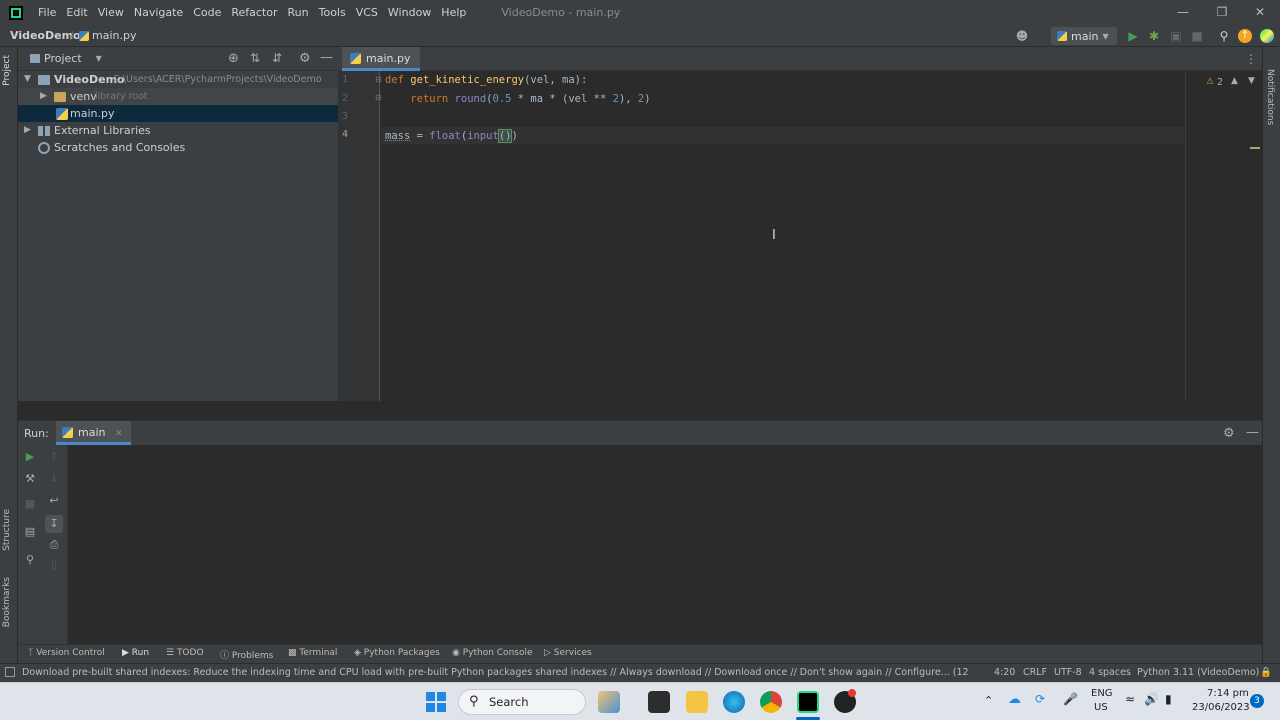 This screenshot has width=1280, height=720. Describe the element at coordinates (66, 653) in the screenshot. I see `tool-window-version-control: ᛉ Version Control` at that location.